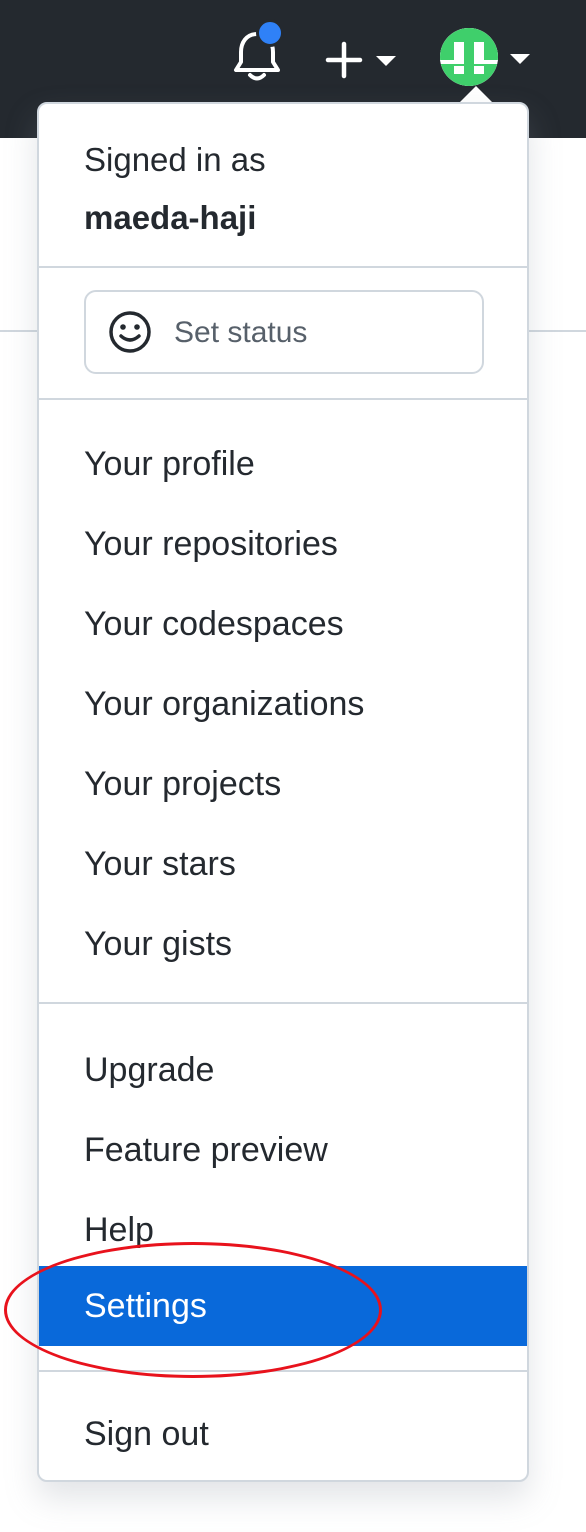 The height and width of the screenshot is (1532, 586). I want to click on signed-in-label: Signed in as, so click(175, 159).